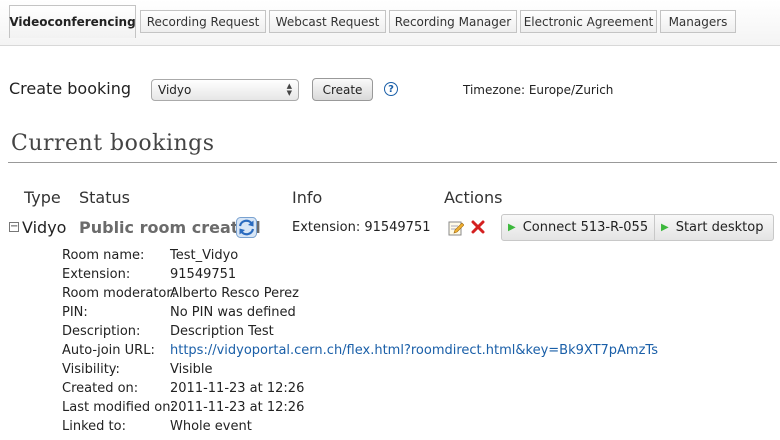  I want to click on section-divider, so click(392, 162).